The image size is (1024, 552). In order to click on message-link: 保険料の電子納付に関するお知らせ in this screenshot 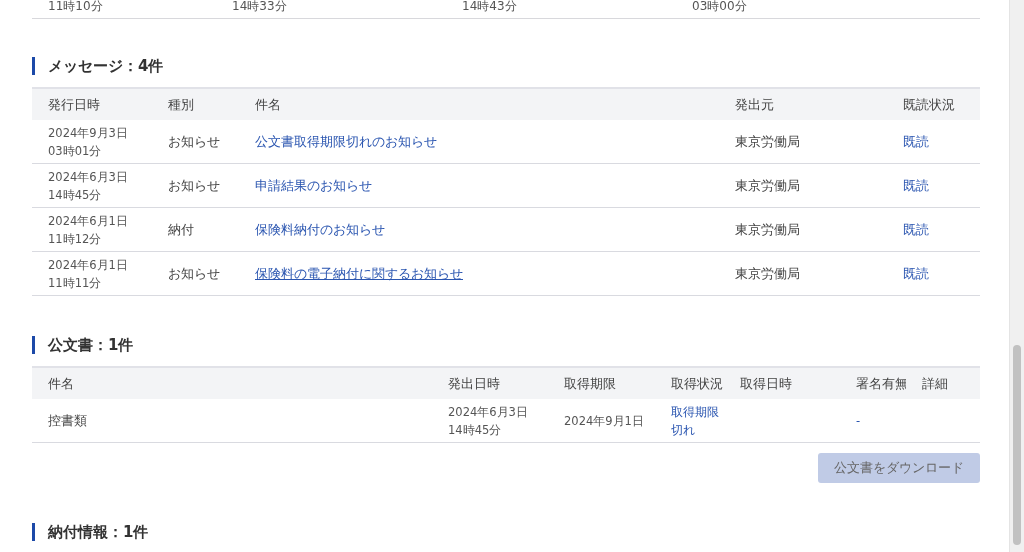, I will do `click(359, 273)`.